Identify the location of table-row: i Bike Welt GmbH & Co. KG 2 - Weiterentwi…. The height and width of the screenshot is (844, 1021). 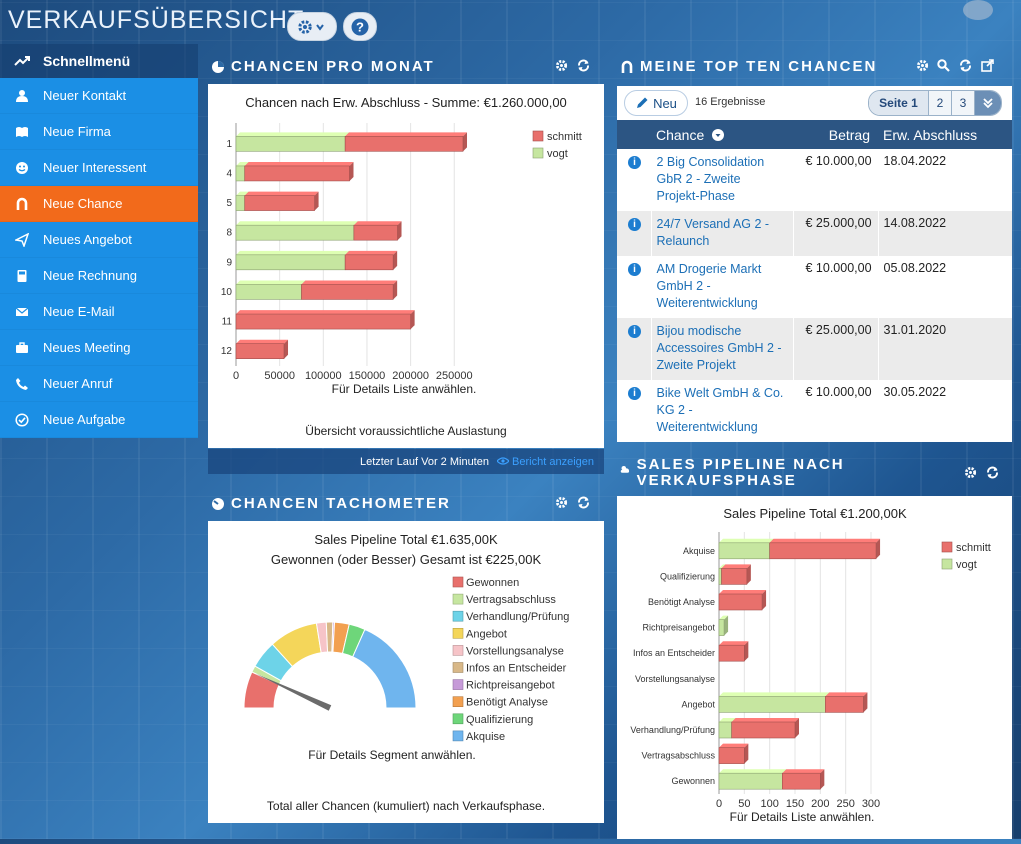
(814, 411).